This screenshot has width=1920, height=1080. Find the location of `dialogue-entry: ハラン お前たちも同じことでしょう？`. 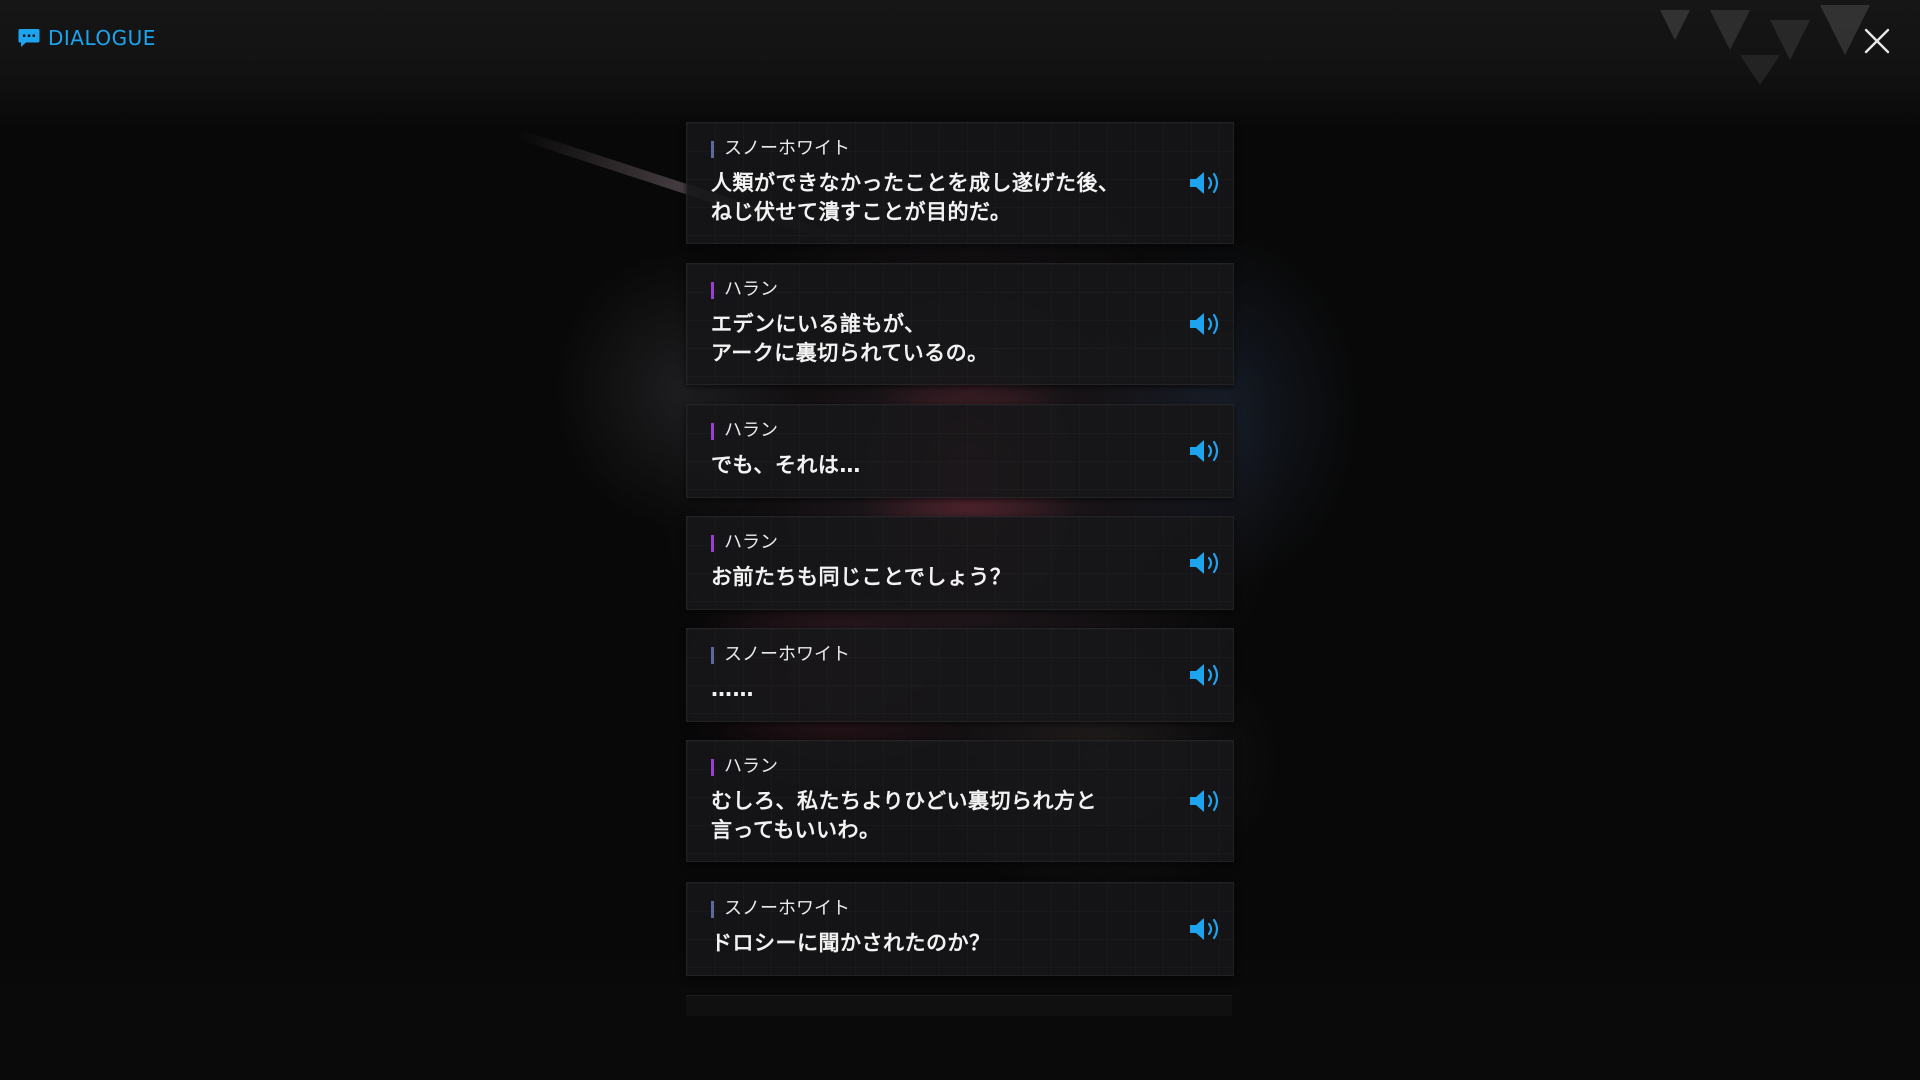

dialogue-entry: ハラン お前たちも同じことでしょう？ is located at coordinates (960, 563).